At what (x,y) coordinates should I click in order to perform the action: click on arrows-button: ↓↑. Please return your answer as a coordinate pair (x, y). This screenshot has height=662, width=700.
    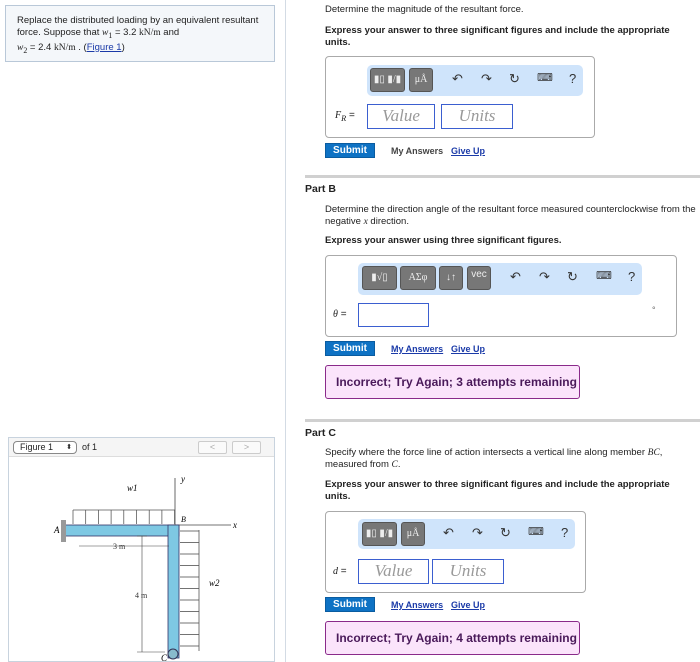
    Looking at the image, I should click on (451, 278).